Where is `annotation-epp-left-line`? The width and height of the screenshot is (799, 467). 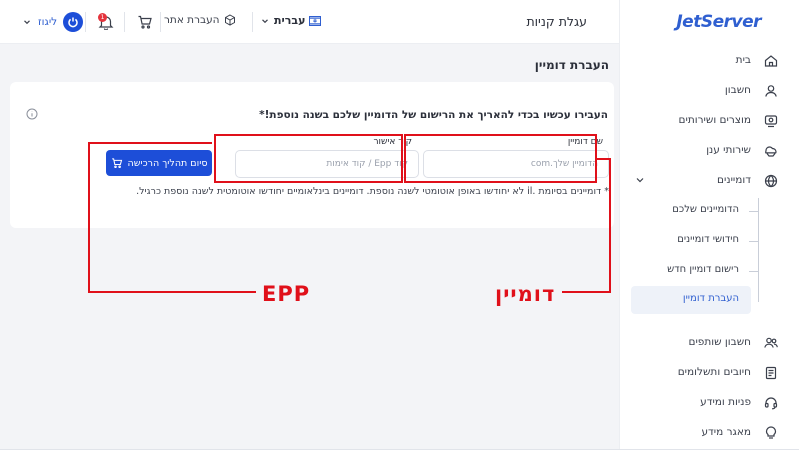
annotation-epp-left-line is located at coordinates (89, 217).